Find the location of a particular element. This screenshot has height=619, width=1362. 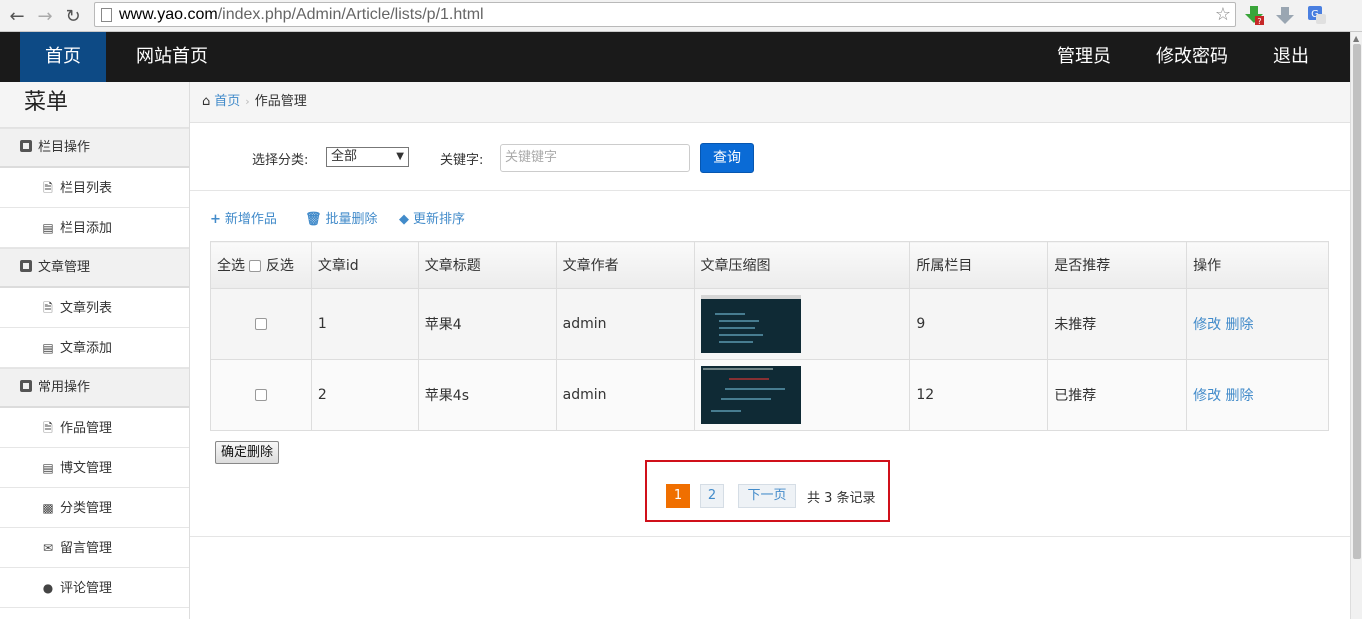

table-header-row: 全选 反选 文章id 文章标题 文章作者 文章压缩图 所属栏目 是否推荐 操作 is located at coordinates (769, 265).